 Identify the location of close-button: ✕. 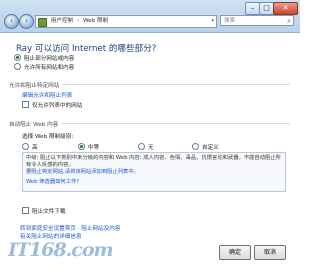
(285, 8).